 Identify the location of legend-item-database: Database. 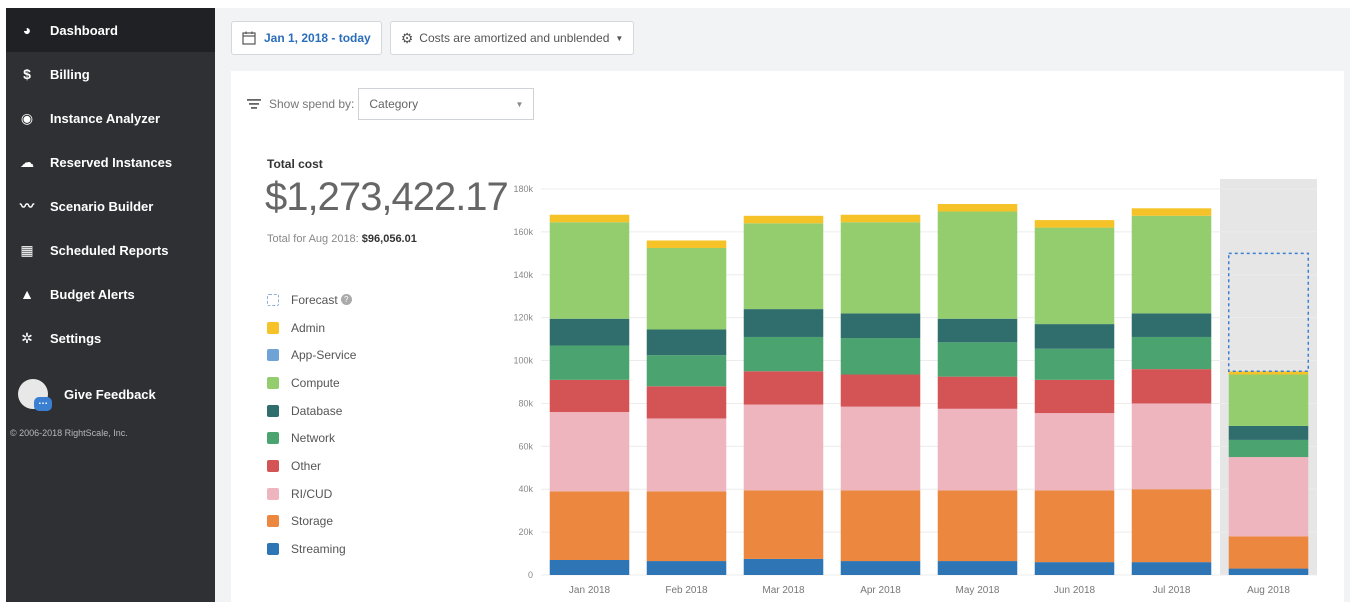
(311, 411).